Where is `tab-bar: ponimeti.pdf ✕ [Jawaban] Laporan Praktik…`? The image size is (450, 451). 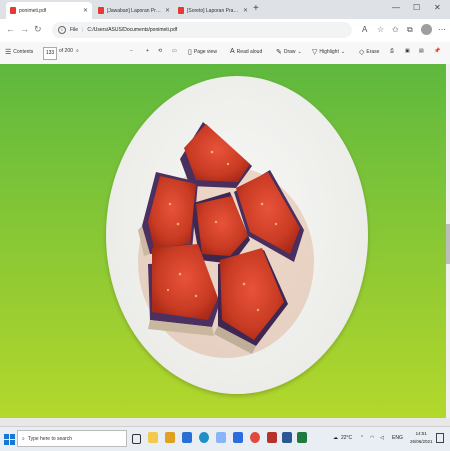
tab-bar: ponimeti.pdf ✕ [Jawaban] Laporan Praktik… is located at coordinates (225, 9).